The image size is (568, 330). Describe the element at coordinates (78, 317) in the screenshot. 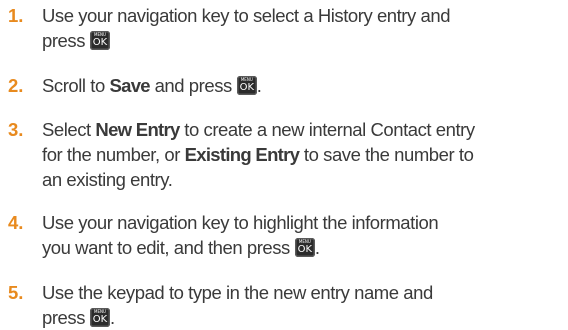

I see `step-line: press MENU OK.` at that location.